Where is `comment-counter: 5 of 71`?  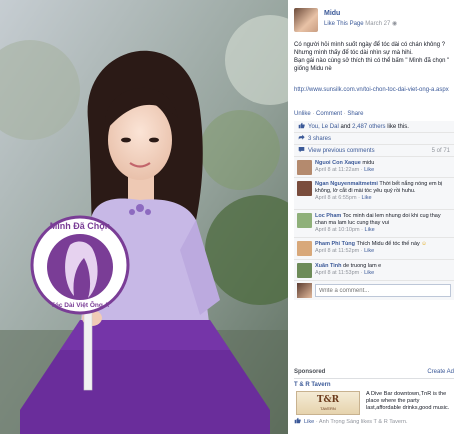 comment-counter: 5 of 71 is located at coordinates (440, 151).